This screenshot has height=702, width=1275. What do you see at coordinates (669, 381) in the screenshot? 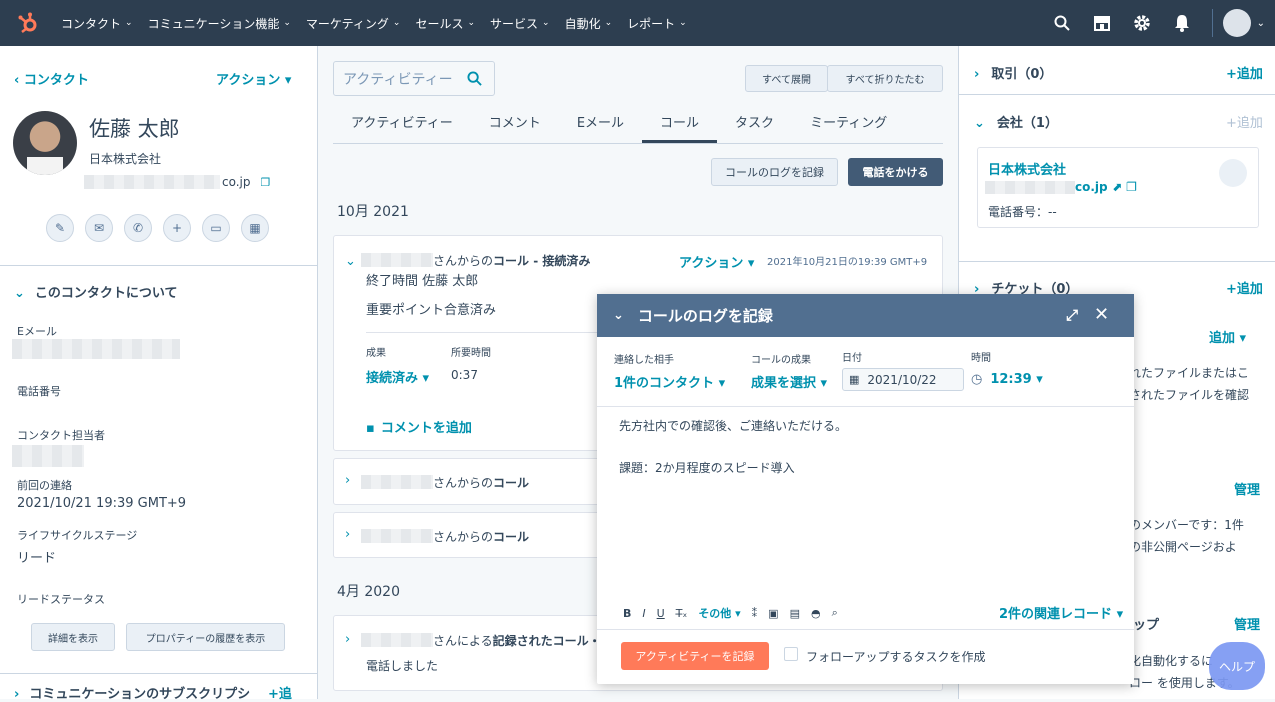
I see `contacted-dropdown: 1件のコンタクト ▾` at bounding box center [669, 381].